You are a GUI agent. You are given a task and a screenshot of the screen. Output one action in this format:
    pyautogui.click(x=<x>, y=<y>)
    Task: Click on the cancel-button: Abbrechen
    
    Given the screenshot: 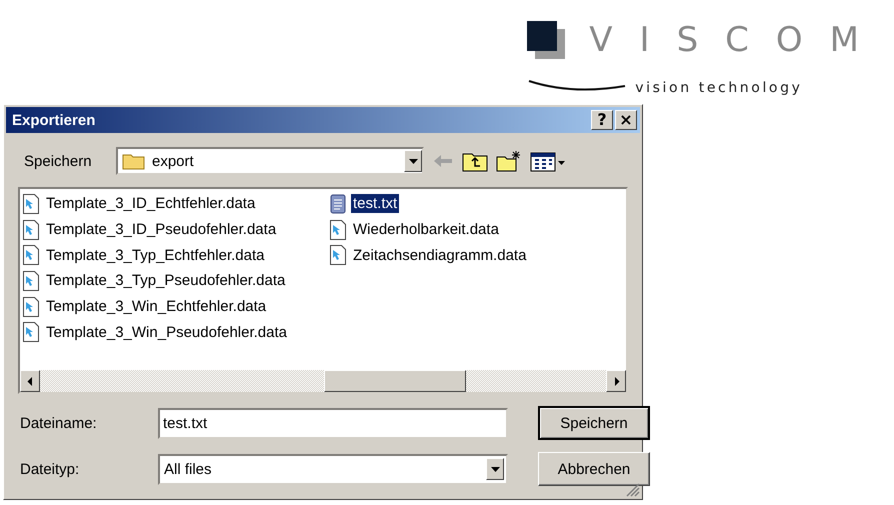 What is the action you would take?
    pyautogui.click(x=594, y=469)
    